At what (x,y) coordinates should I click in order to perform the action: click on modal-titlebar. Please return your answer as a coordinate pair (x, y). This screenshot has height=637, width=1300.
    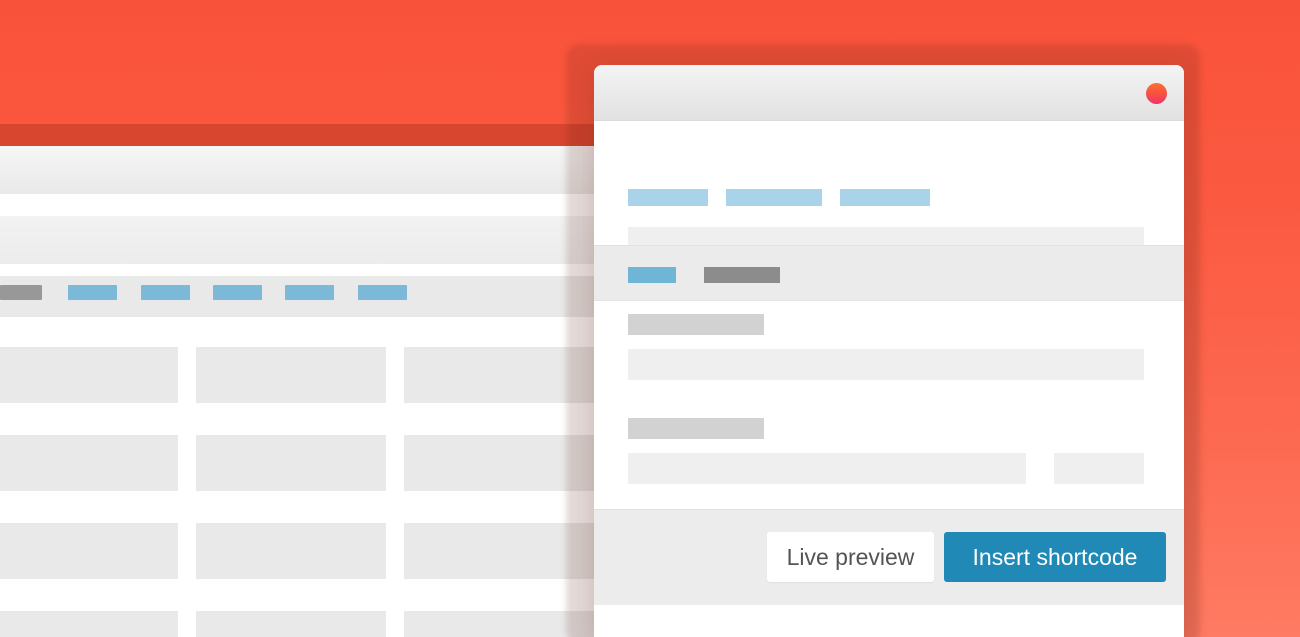
    Looking at the image, I should click on (889, 93).